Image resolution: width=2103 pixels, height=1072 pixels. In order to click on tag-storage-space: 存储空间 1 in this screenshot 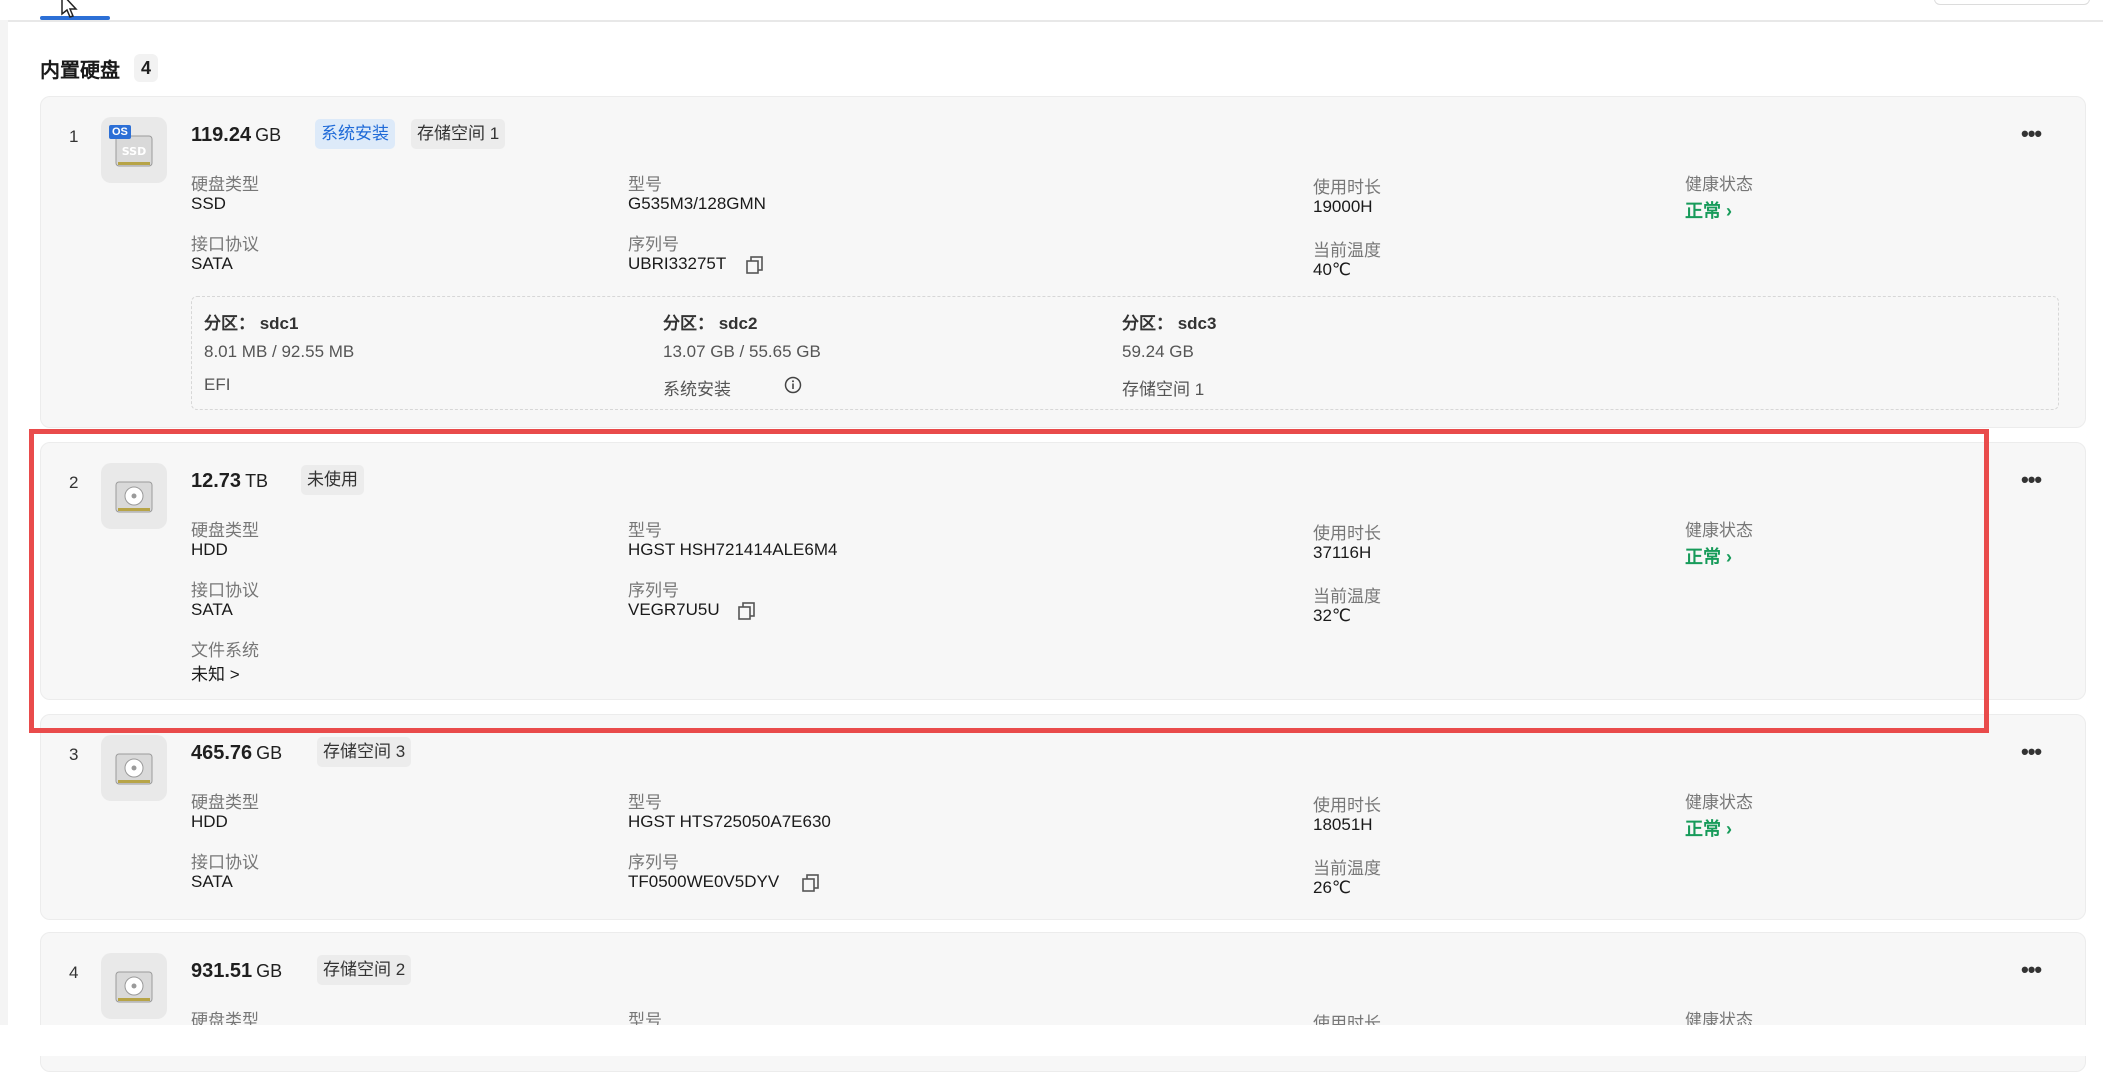, I will do `click(458, 134)`.